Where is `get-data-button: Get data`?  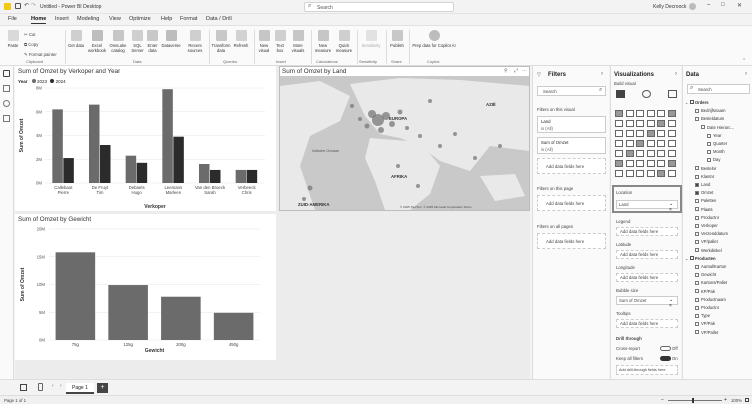
get-data-button: Get data is located at coordinates (76, 39).